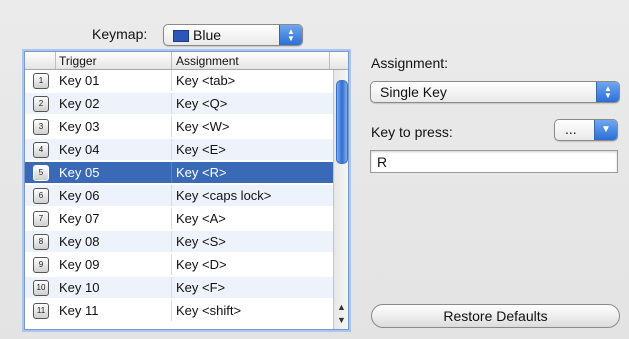 This screenshot has width=629, height=339. Describe the element at coordinates (41, 104) in the screenshot. I see `key-icon: 2` at that location.